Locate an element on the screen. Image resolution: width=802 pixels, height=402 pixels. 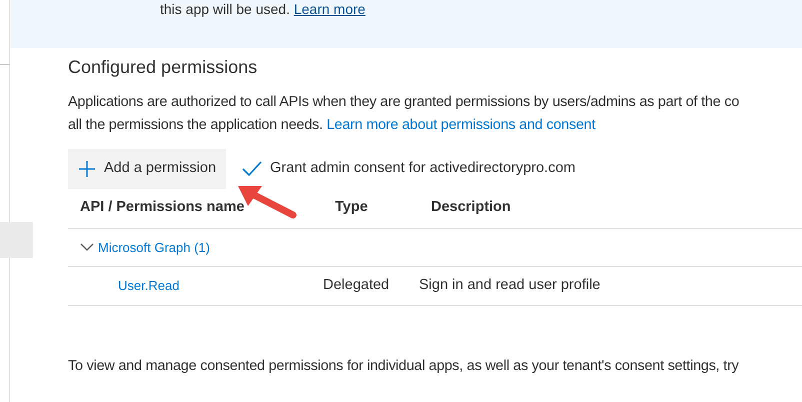
learn-more-link: Learn more is located at coordinates (330, 9).